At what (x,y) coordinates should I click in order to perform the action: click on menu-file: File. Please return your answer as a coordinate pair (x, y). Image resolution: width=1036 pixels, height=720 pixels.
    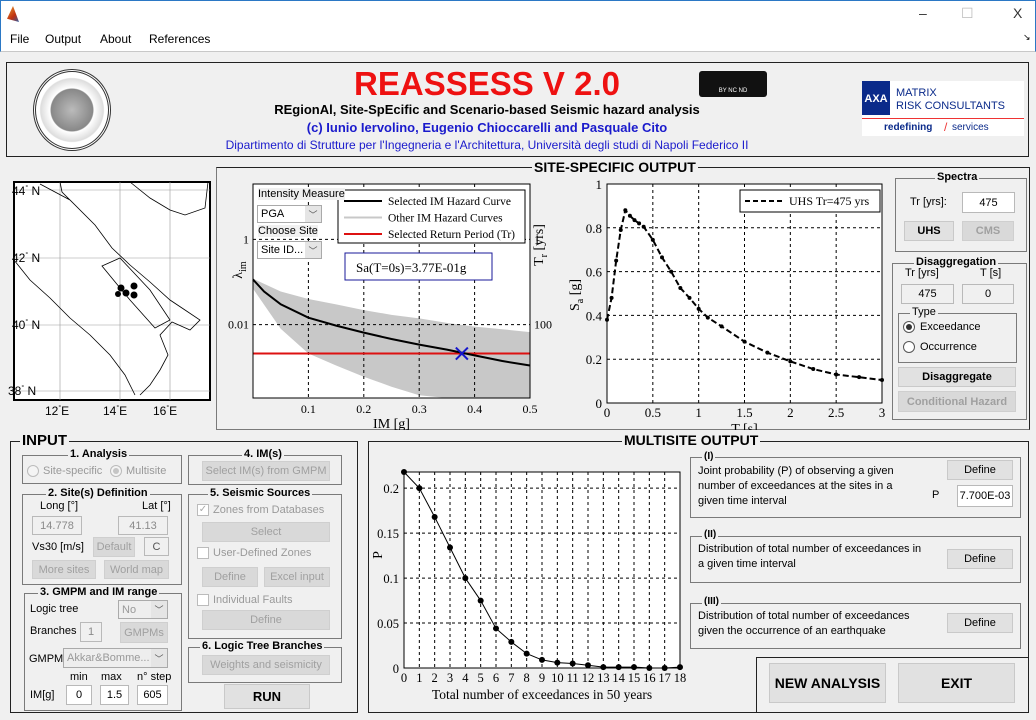
    Looking at the image, I should click on (19, 39).